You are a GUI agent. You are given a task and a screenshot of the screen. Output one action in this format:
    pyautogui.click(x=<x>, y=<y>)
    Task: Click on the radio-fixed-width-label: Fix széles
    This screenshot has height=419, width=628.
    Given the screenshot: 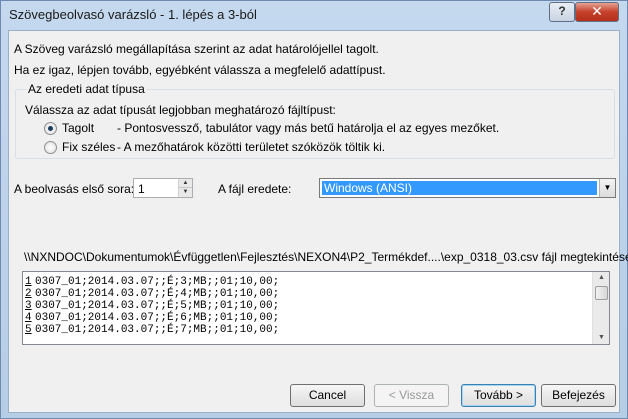 What is the action you would take?
    pyautogui.click(x=88, y=147)
    